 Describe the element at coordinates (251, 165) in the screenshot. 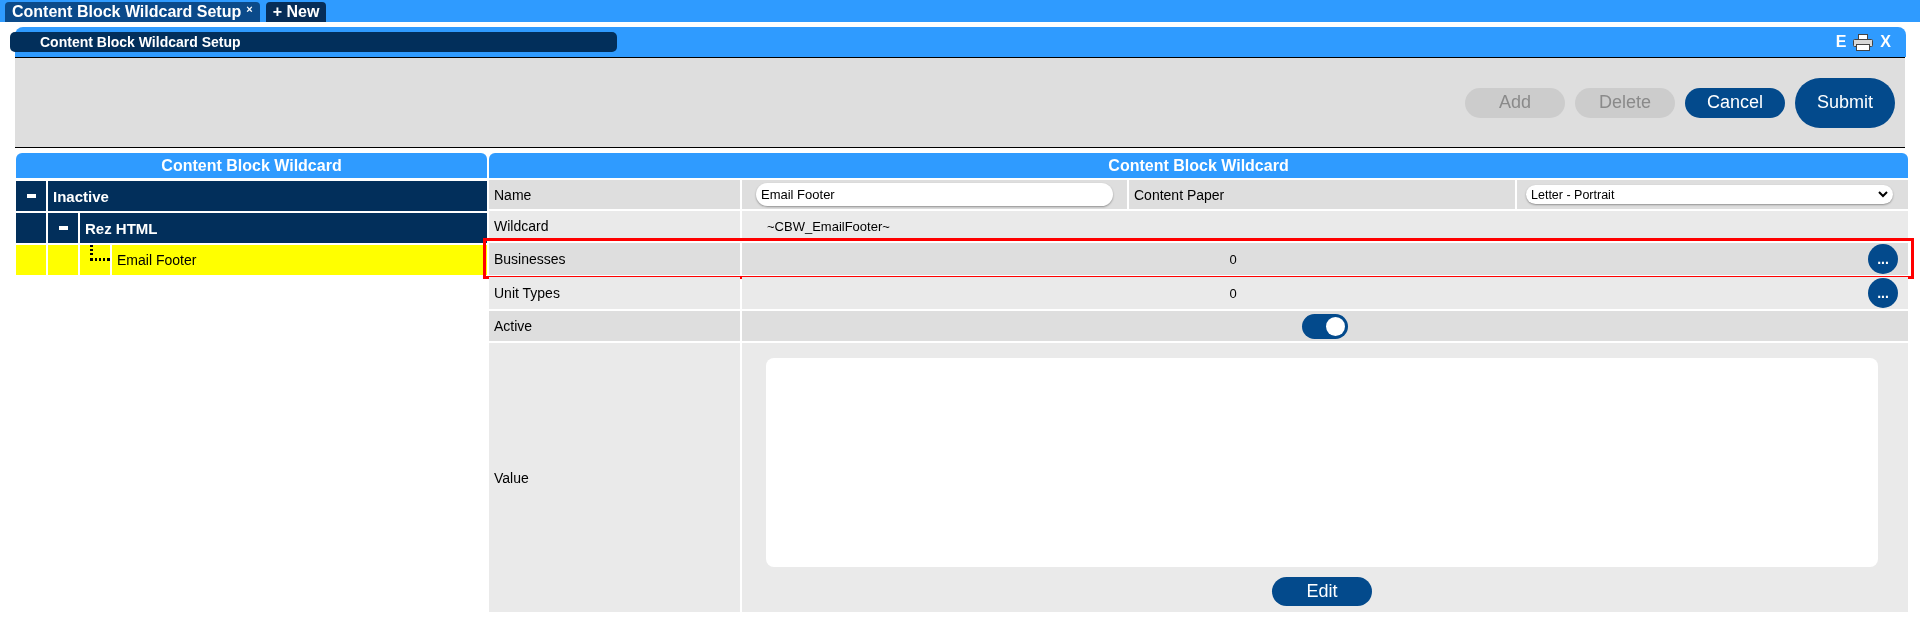

I see `tree-header: Content Block Wildcard` at that location.